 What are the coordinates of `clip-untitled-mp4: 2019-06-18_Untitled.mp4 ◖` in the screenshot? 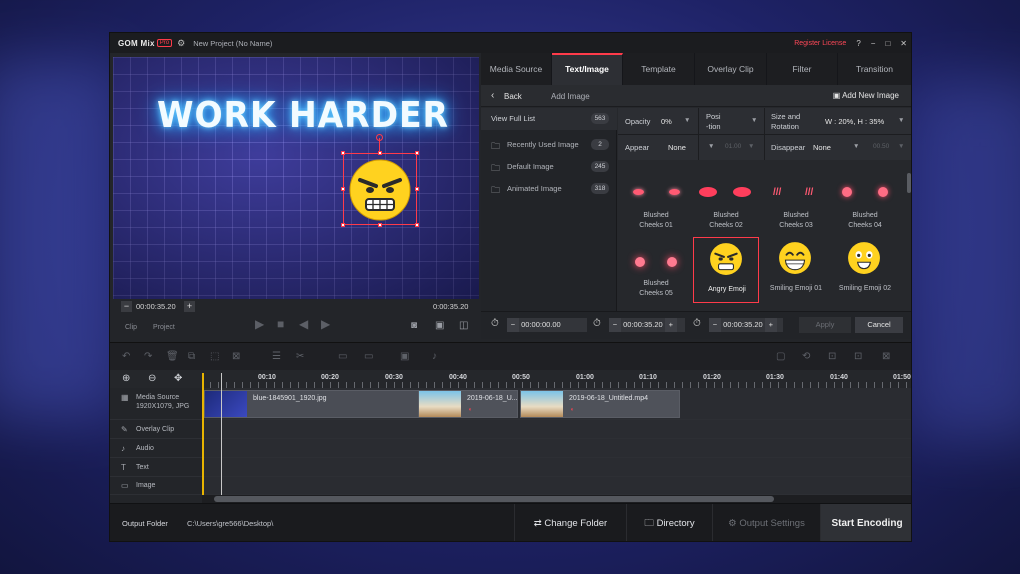 It's located at (600, 404).